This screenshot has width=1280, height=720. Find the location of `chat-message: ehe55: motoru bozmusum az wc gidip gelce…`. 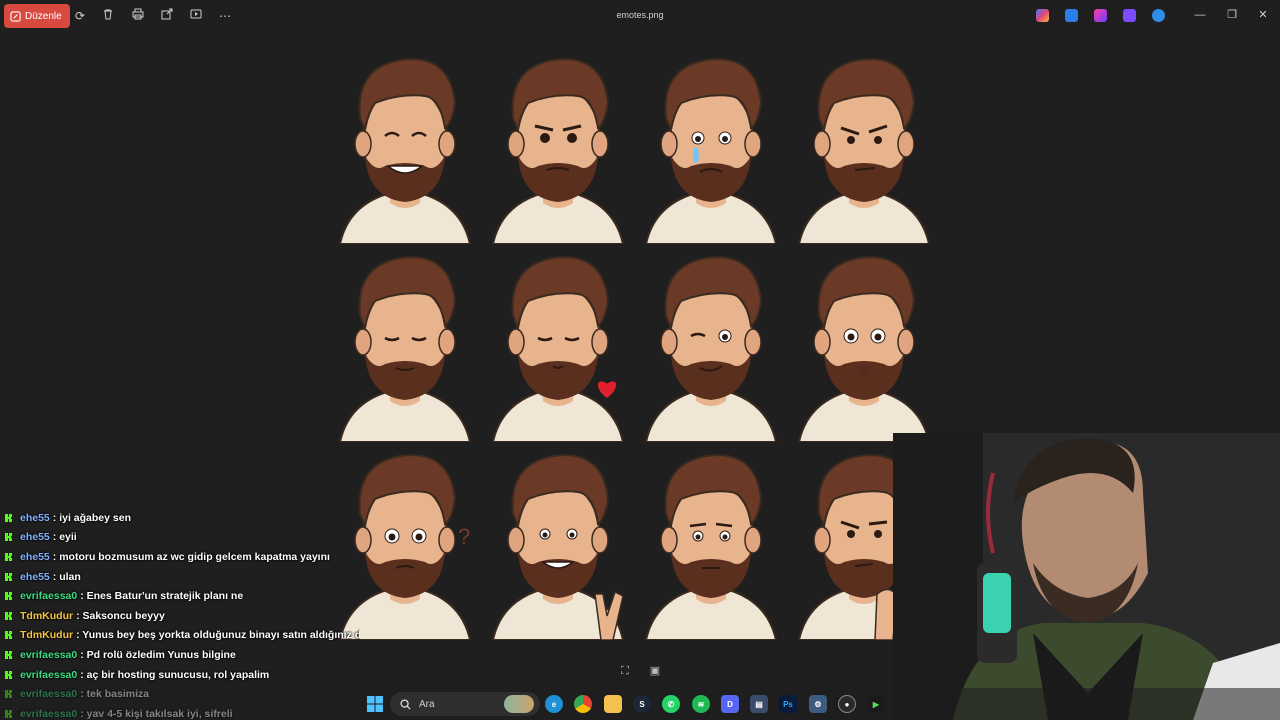

chat-message: ehe55: motoru bozmusum az wc gidip gelce… is located at coordinates (180, 557).